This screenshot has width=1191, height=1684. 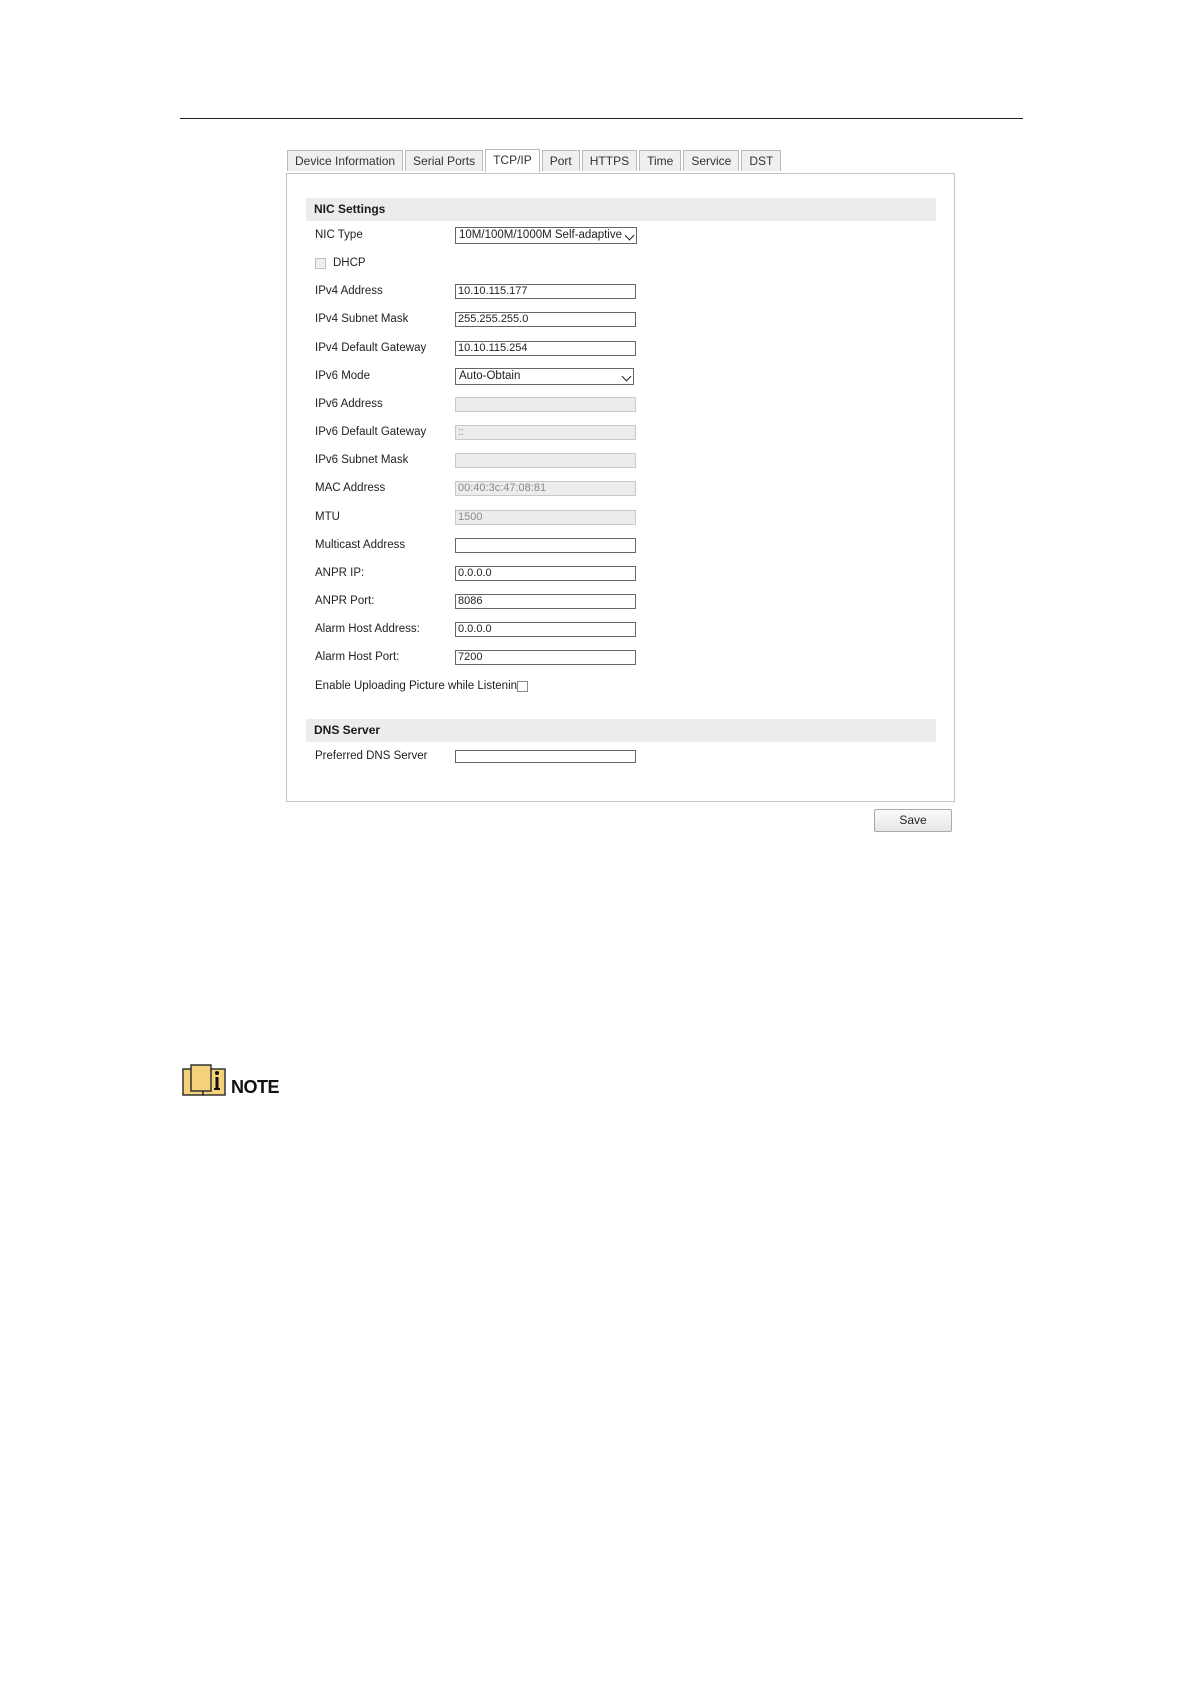 What do you see at coordinates (357, 657) in the screenshot?
I see `alarm-host-port-label: Alarm Host Port:` at bounding box center [357, 657].